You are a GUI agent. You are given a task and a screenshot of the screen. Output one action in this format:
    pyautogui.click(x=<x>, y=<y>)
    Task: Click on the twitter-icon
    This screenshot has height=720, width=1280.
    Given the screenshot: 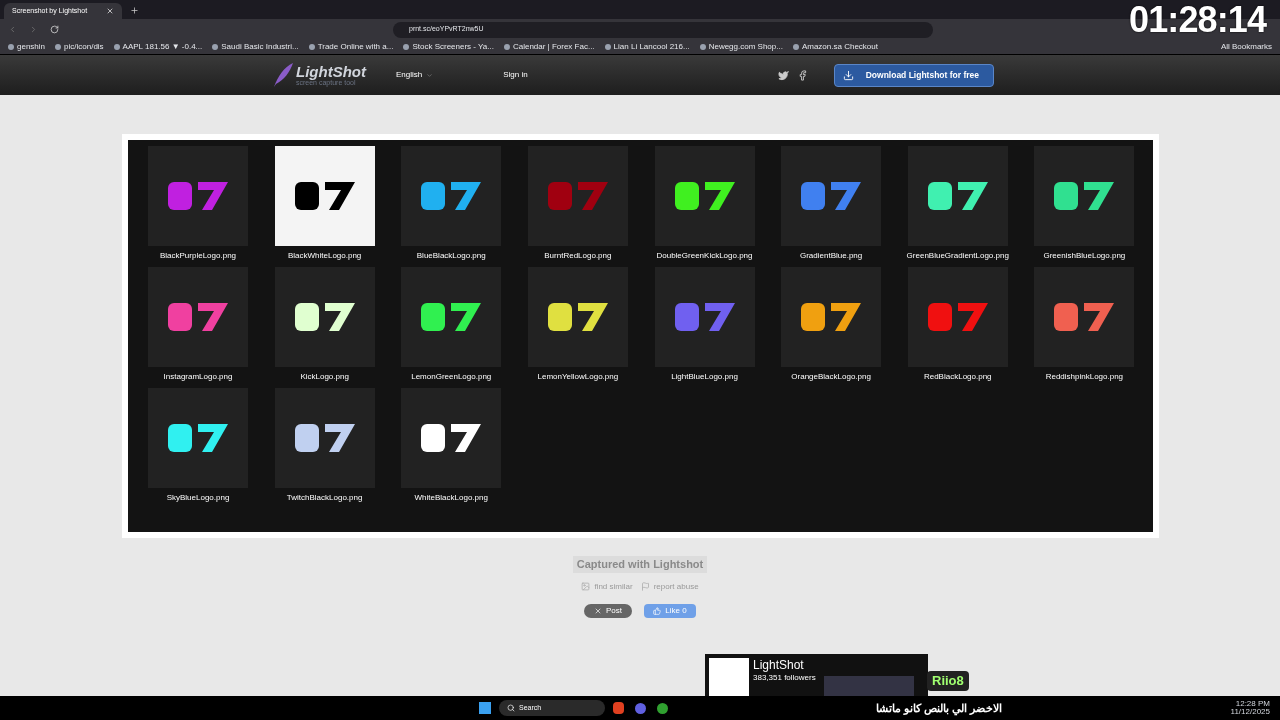 What is the action you would take?
    pyautogui.click(x=783, y=75)
    